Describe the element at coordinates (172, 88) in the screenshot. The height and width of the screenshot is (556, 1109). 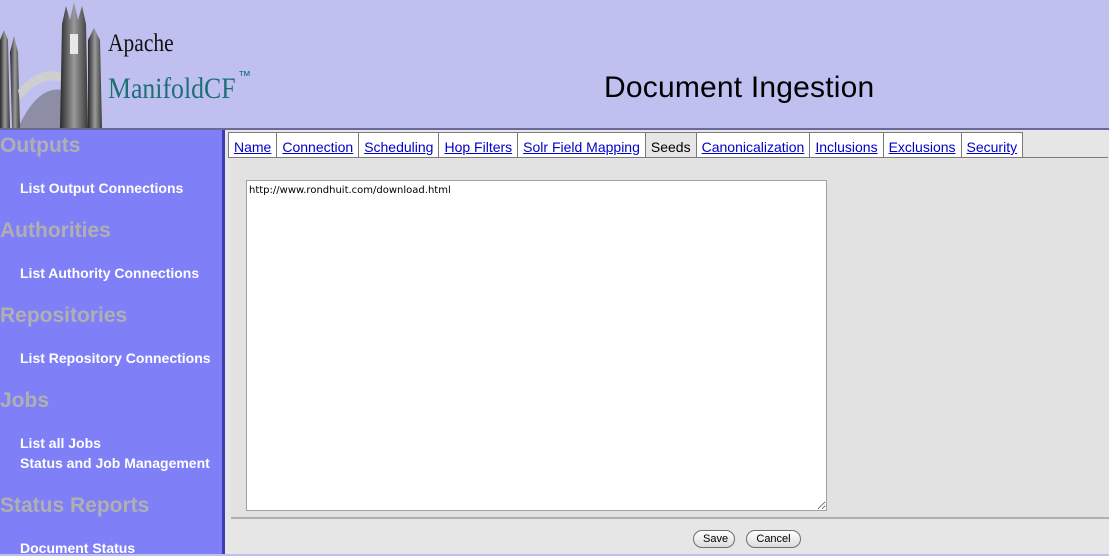
I see `logo-product-name: ManifoldCF` at that location.